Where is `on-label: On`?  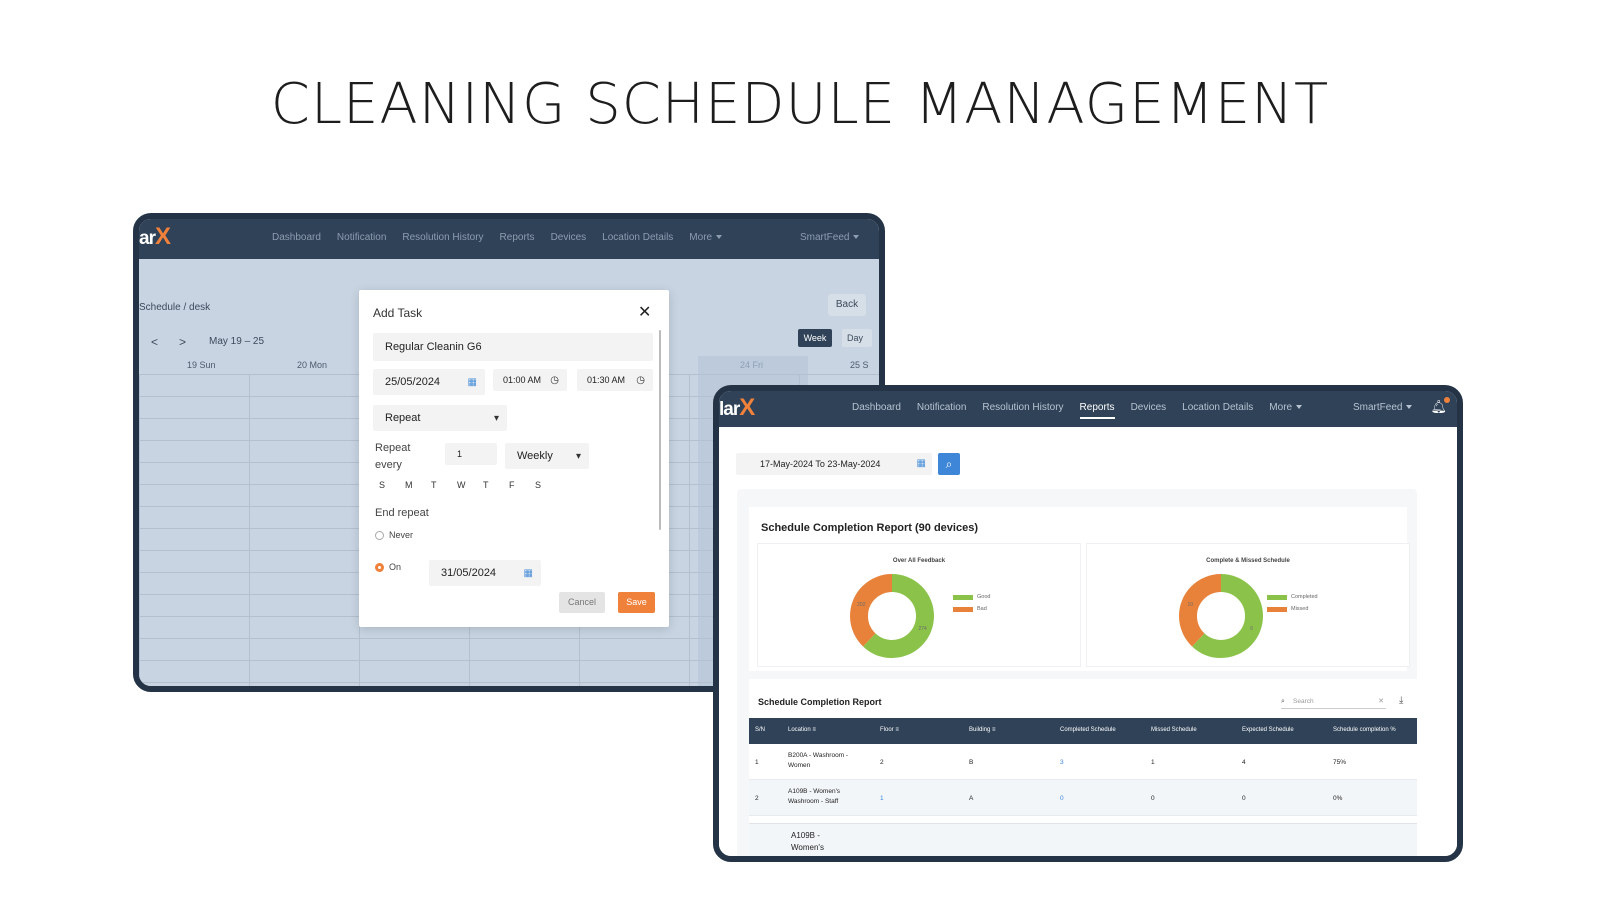
on-label: On is located at coordinates (395, 567).